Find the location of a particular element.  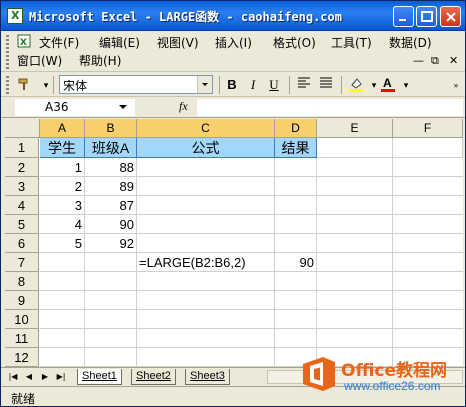

row-header-3: 3 is located at coordinates (22, 186).